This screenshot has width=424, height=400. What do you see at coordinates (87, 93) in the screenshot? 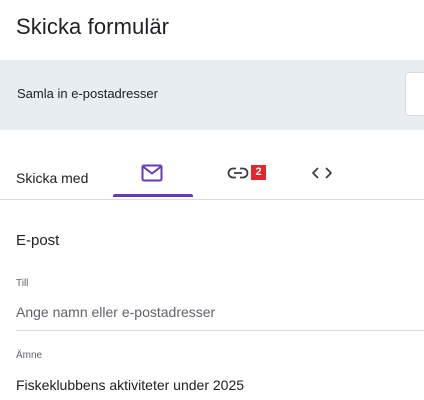
I see `collect-emails-label: Samla in e-postadresser` at bounding box center [87, 93].